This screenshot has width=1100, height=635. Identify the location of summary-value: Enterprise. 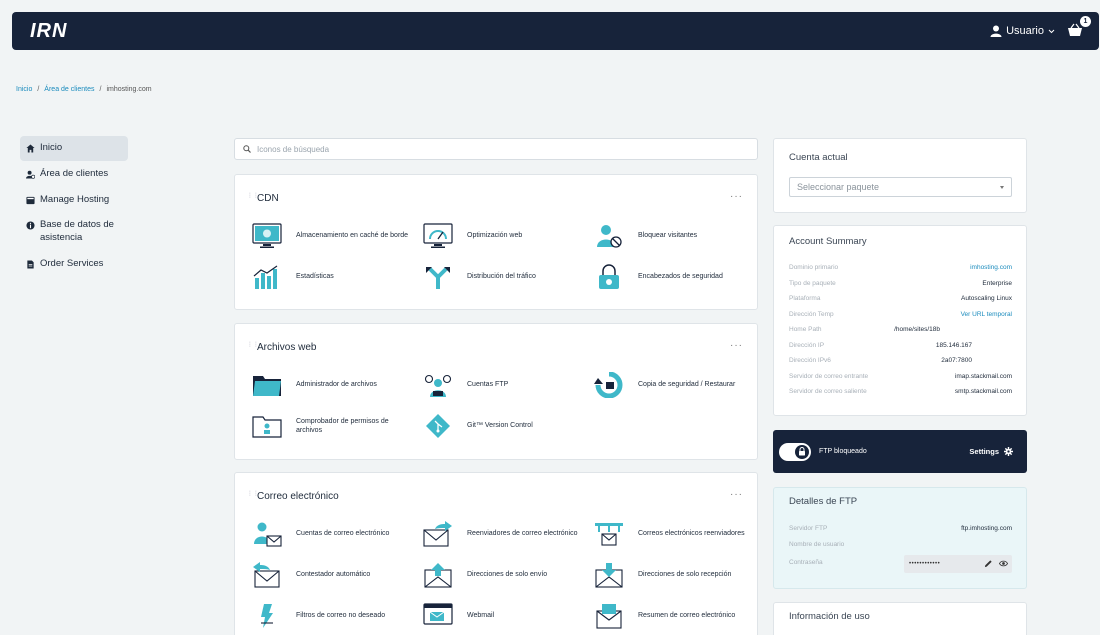
(997, 283).